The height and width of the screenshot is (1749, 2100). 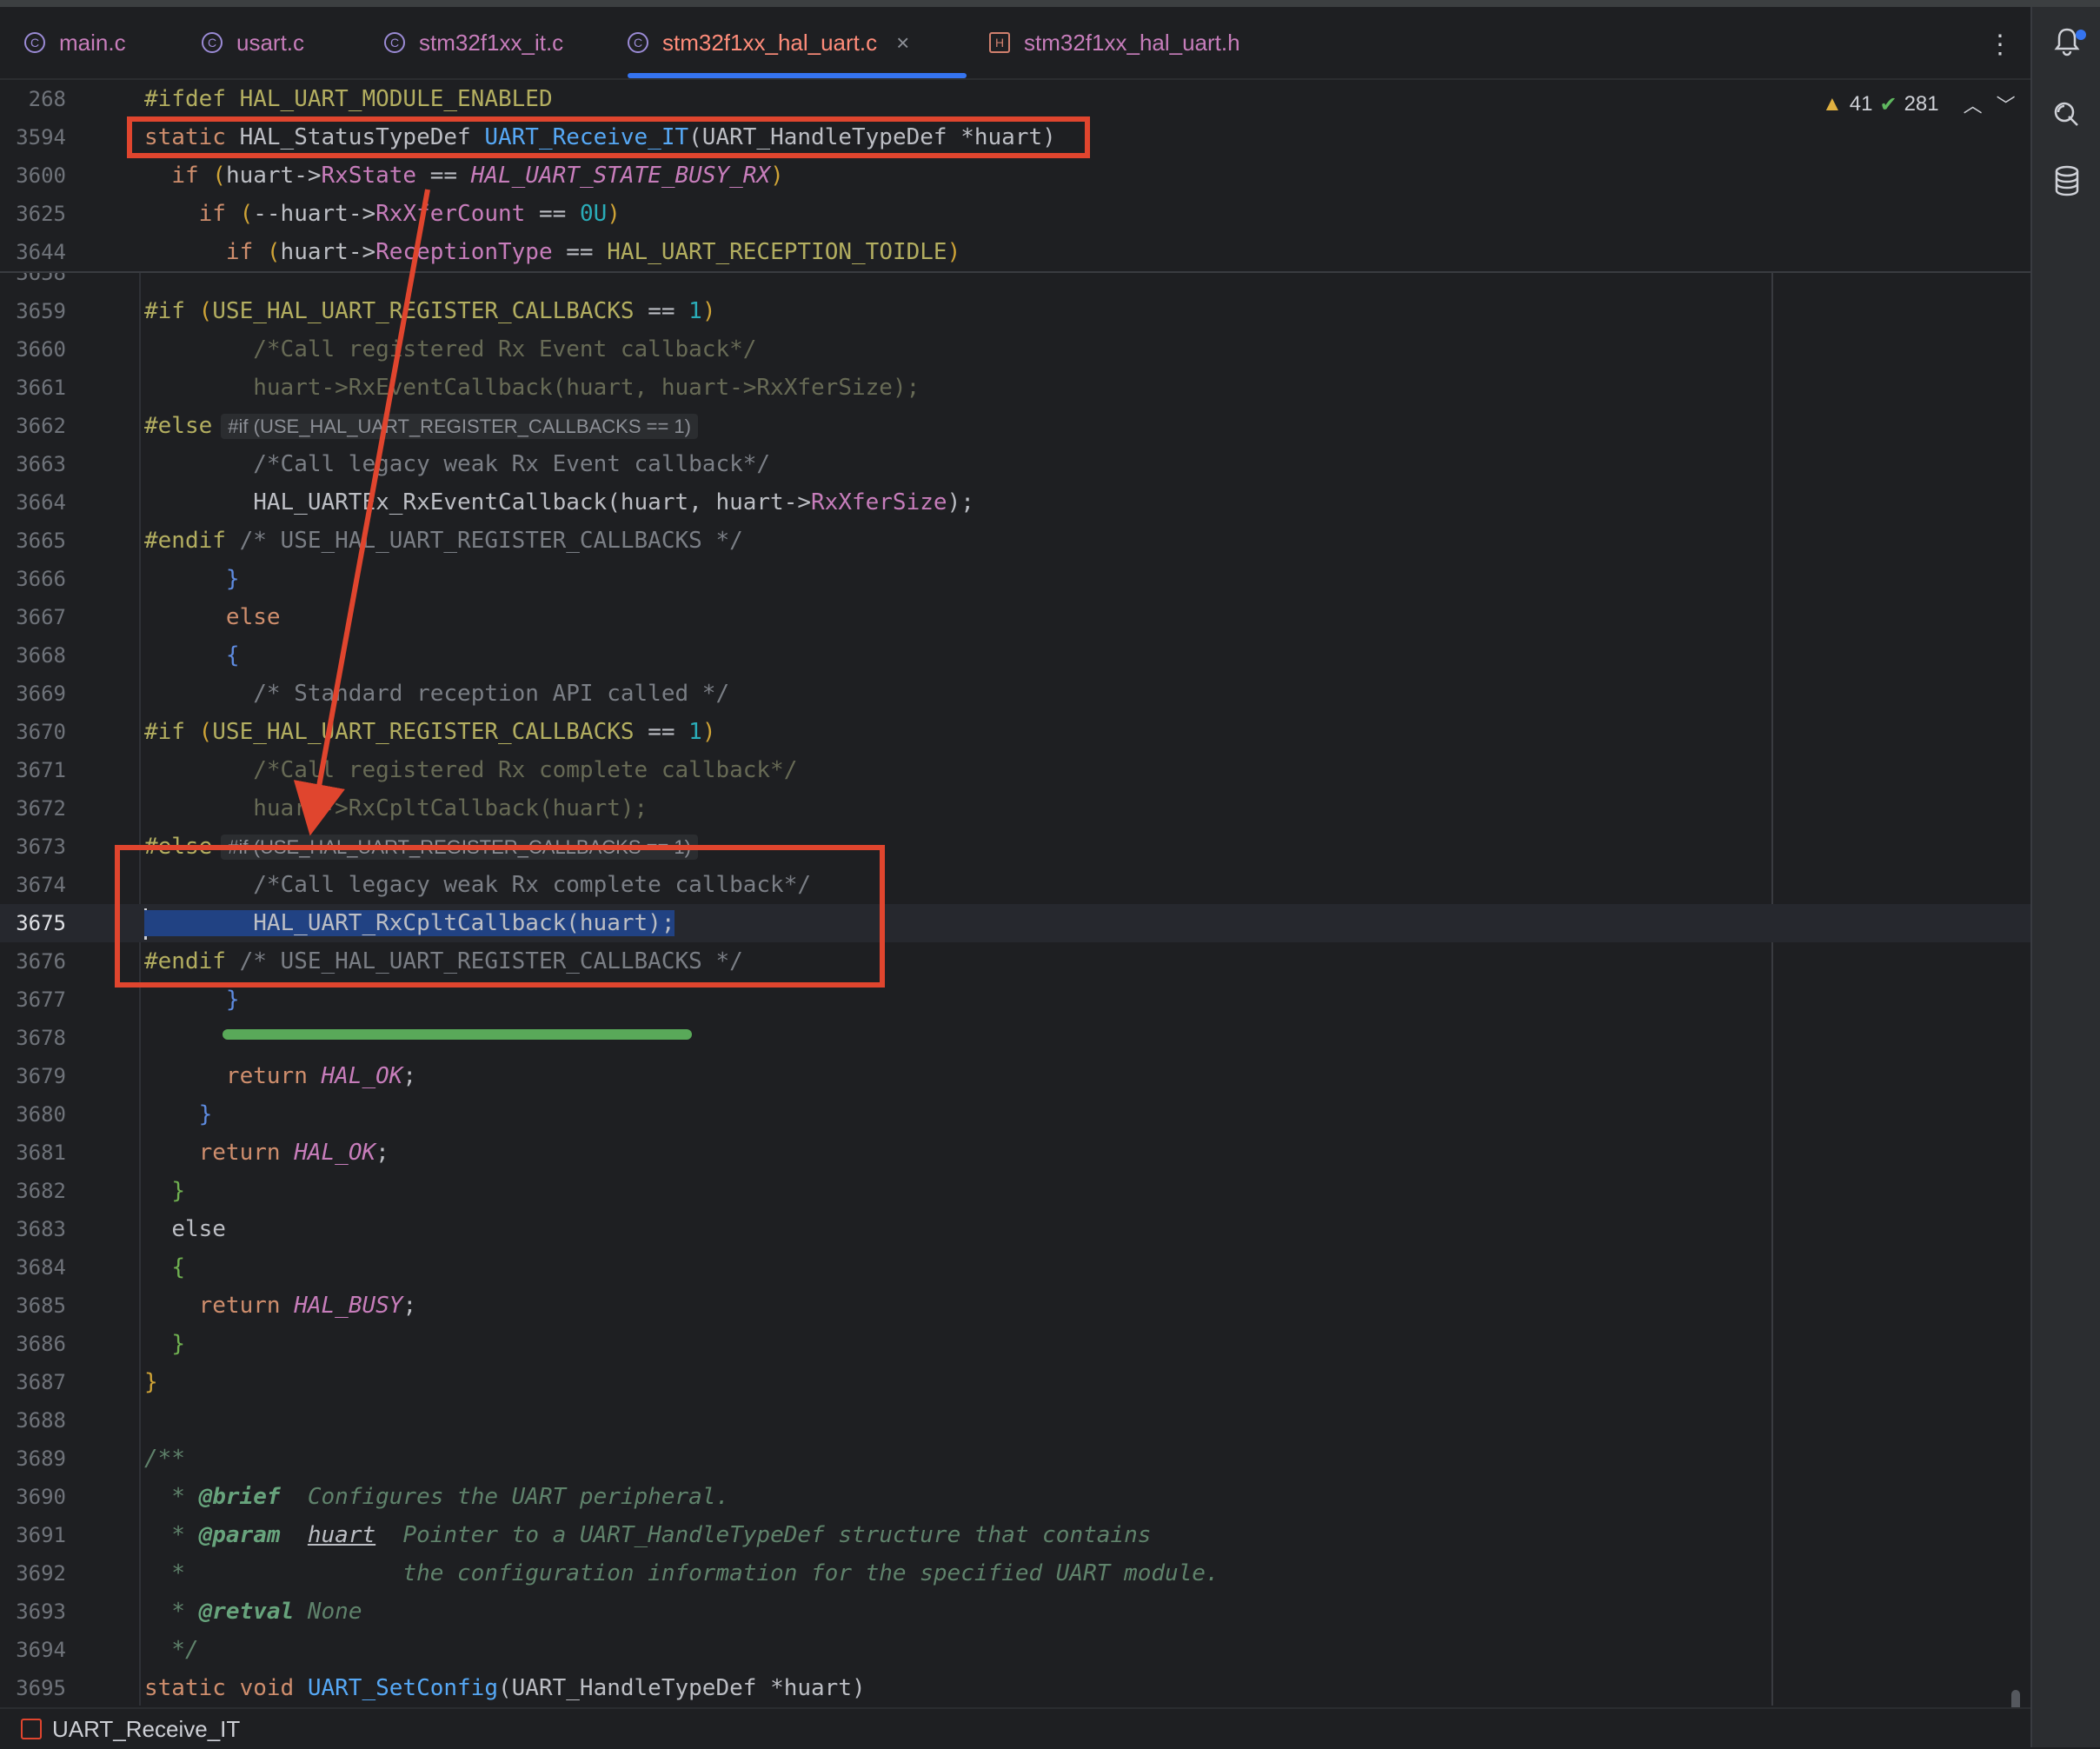 I want to click on line-code: * @retval None, so click(x=253, y=1612).